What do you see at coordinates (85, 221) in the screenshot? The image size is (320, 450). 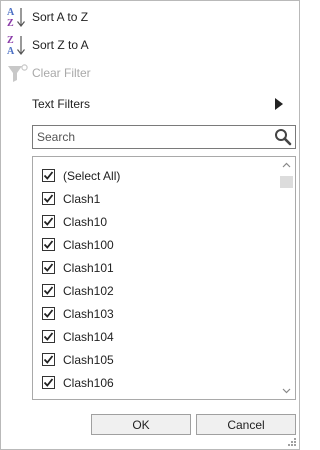 I see `list-item-label: Clash10` at bounding box center [85, 221].